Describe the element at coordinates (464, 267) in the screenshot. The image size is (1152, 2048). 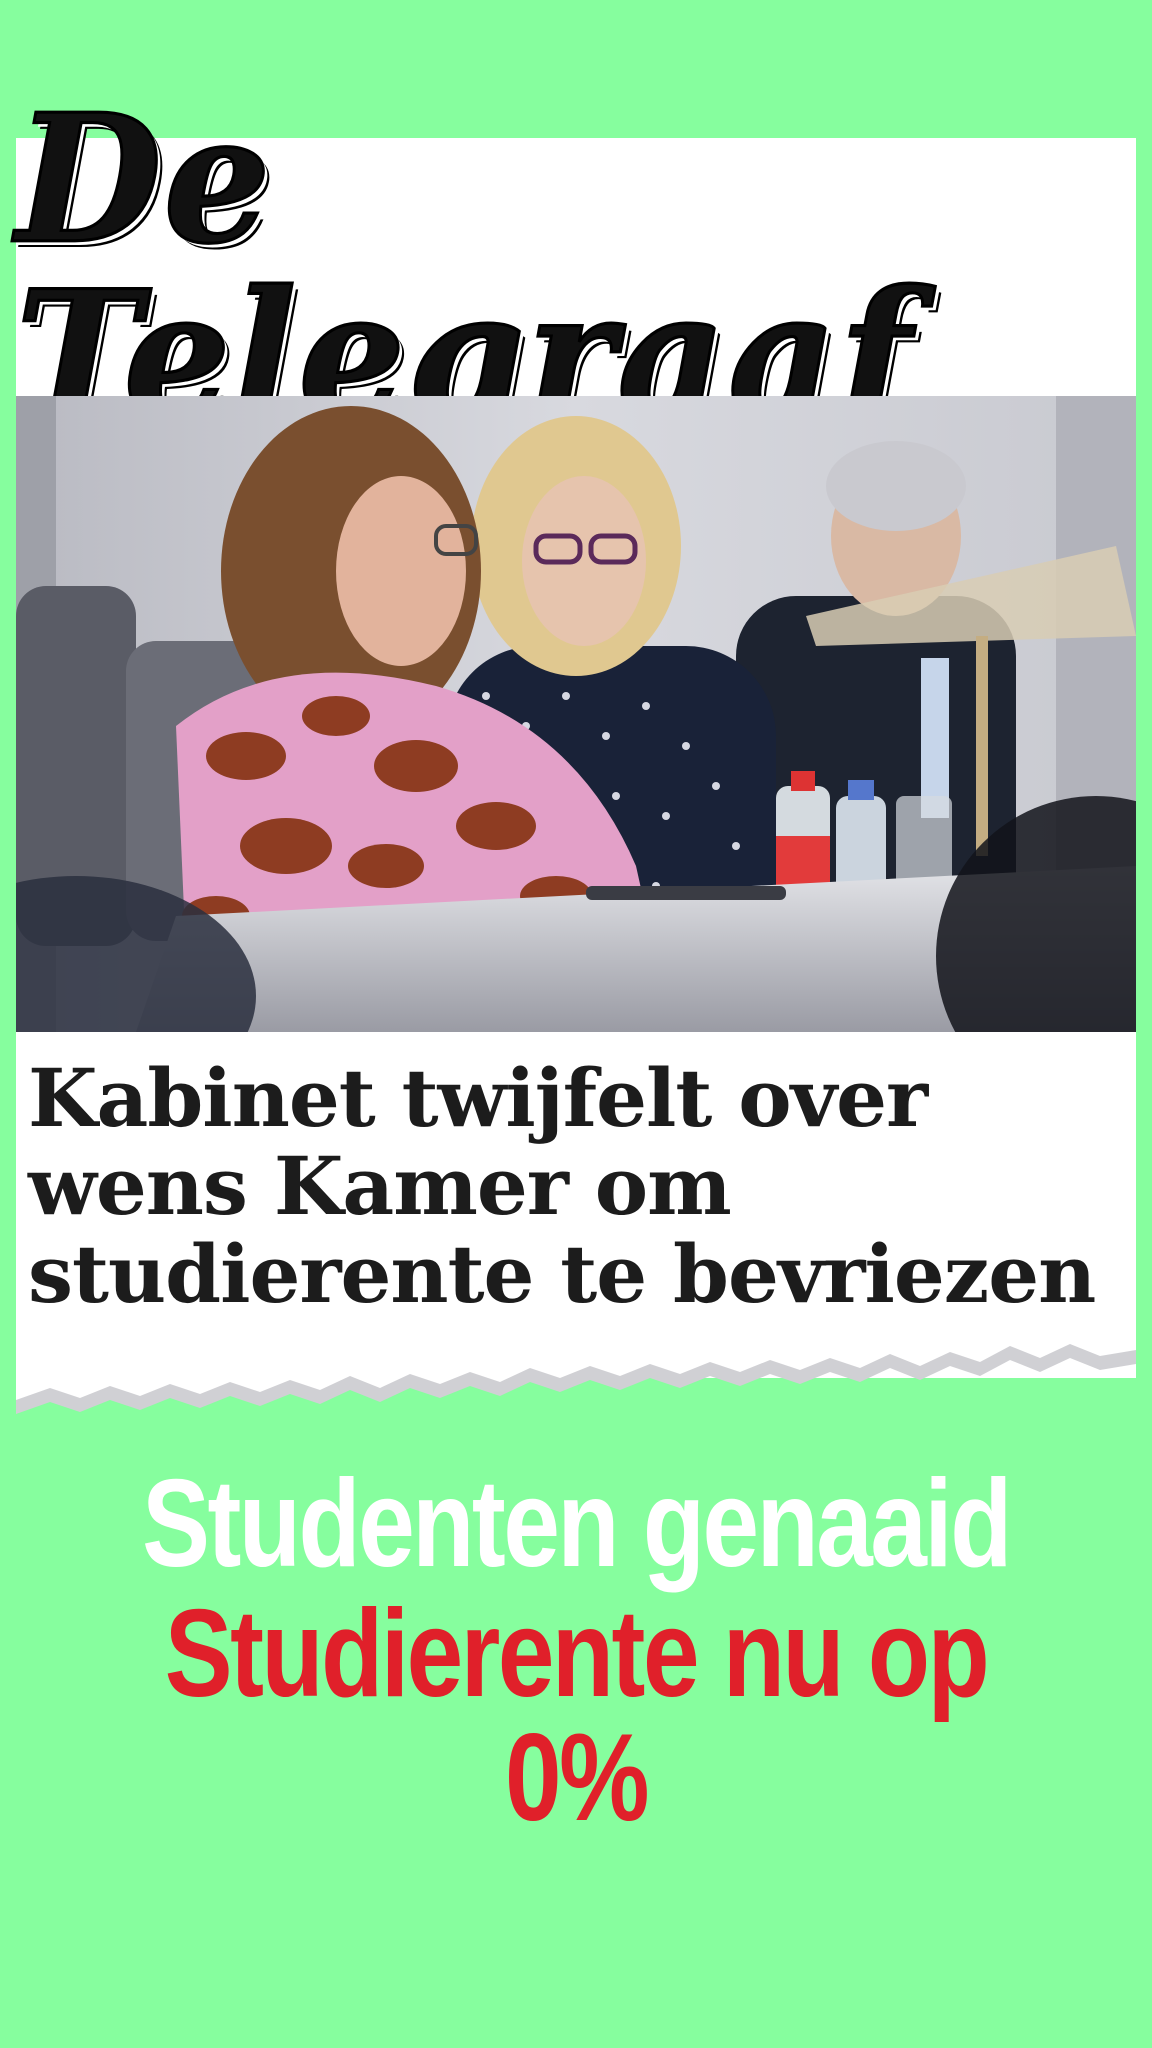
I see `telegraaf-logo: De Telegraaf` at that location.